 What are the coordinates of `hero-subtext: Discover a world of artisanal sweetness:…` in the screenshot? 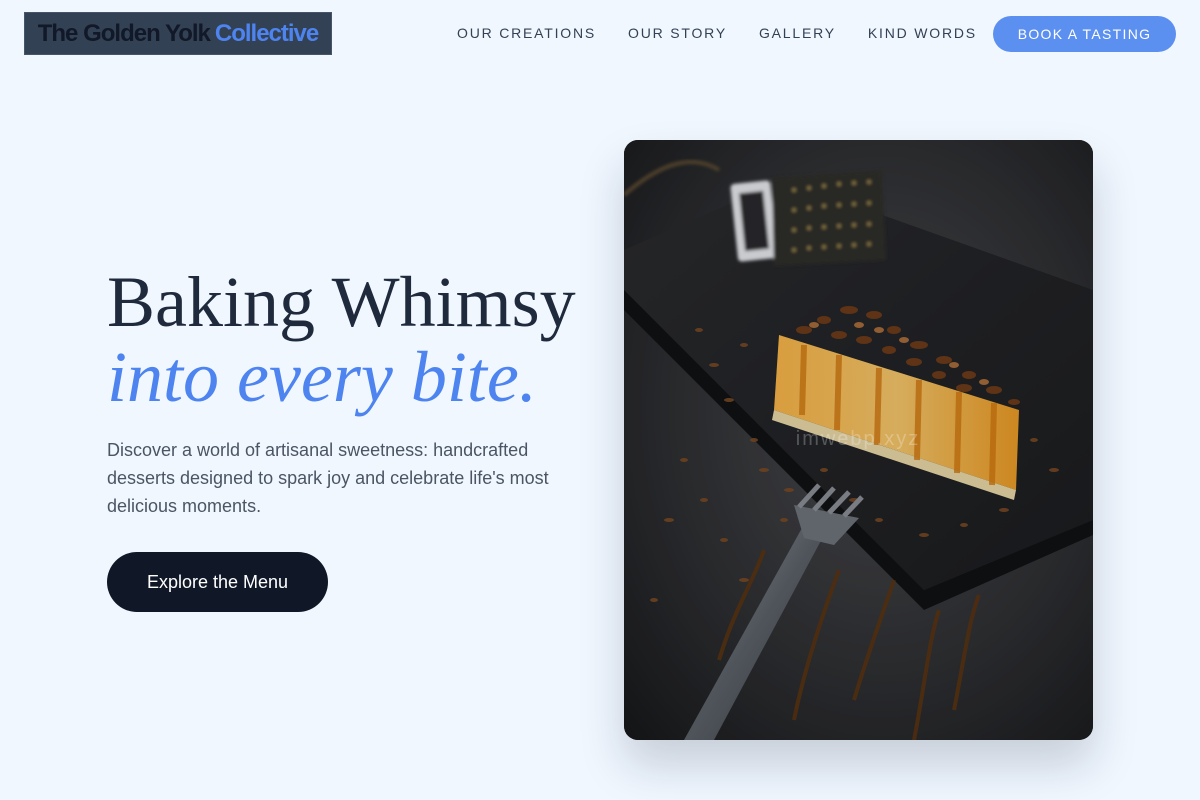 It's located at (328, 478).